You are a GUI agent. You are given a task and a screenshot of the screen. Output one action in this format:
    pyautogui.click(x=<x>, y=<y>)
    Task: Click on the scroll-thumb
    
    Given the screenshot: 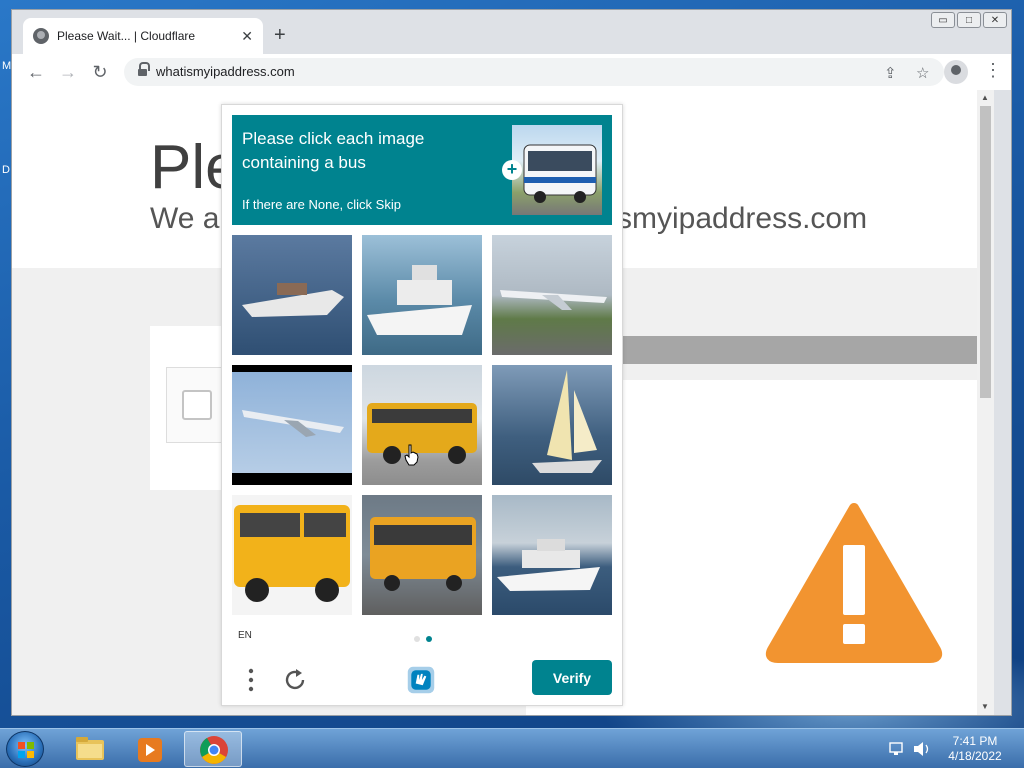 What is the action you would take?
    pyautogui.click(x=985, y=252)
    